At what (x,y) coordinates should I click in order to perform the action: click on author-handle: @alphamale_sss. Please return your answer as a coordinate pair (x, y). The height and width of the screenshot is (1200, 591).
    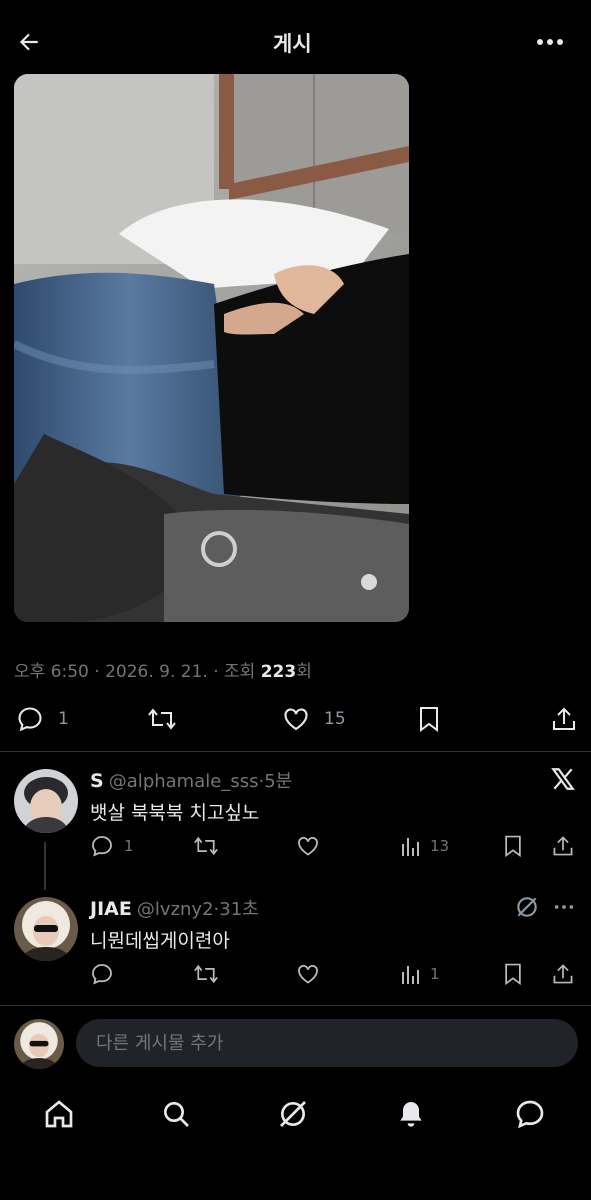
    Looking at the image, I should click on (184, 781).